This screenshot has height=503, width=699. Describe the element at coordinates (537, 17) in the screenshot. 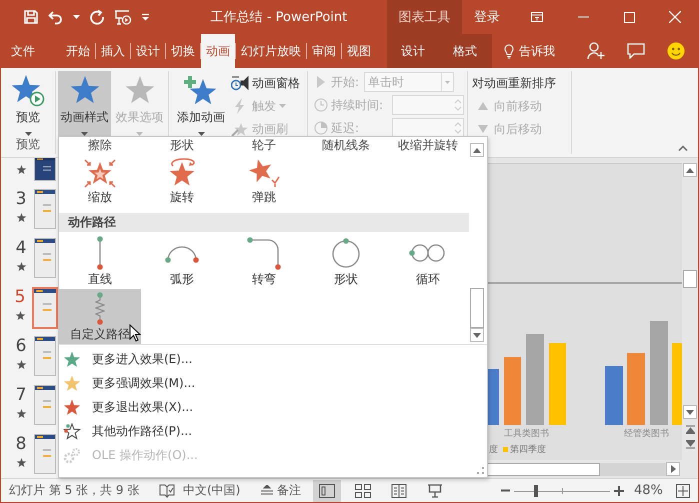

I see `ribbon-display-icon` at that location.